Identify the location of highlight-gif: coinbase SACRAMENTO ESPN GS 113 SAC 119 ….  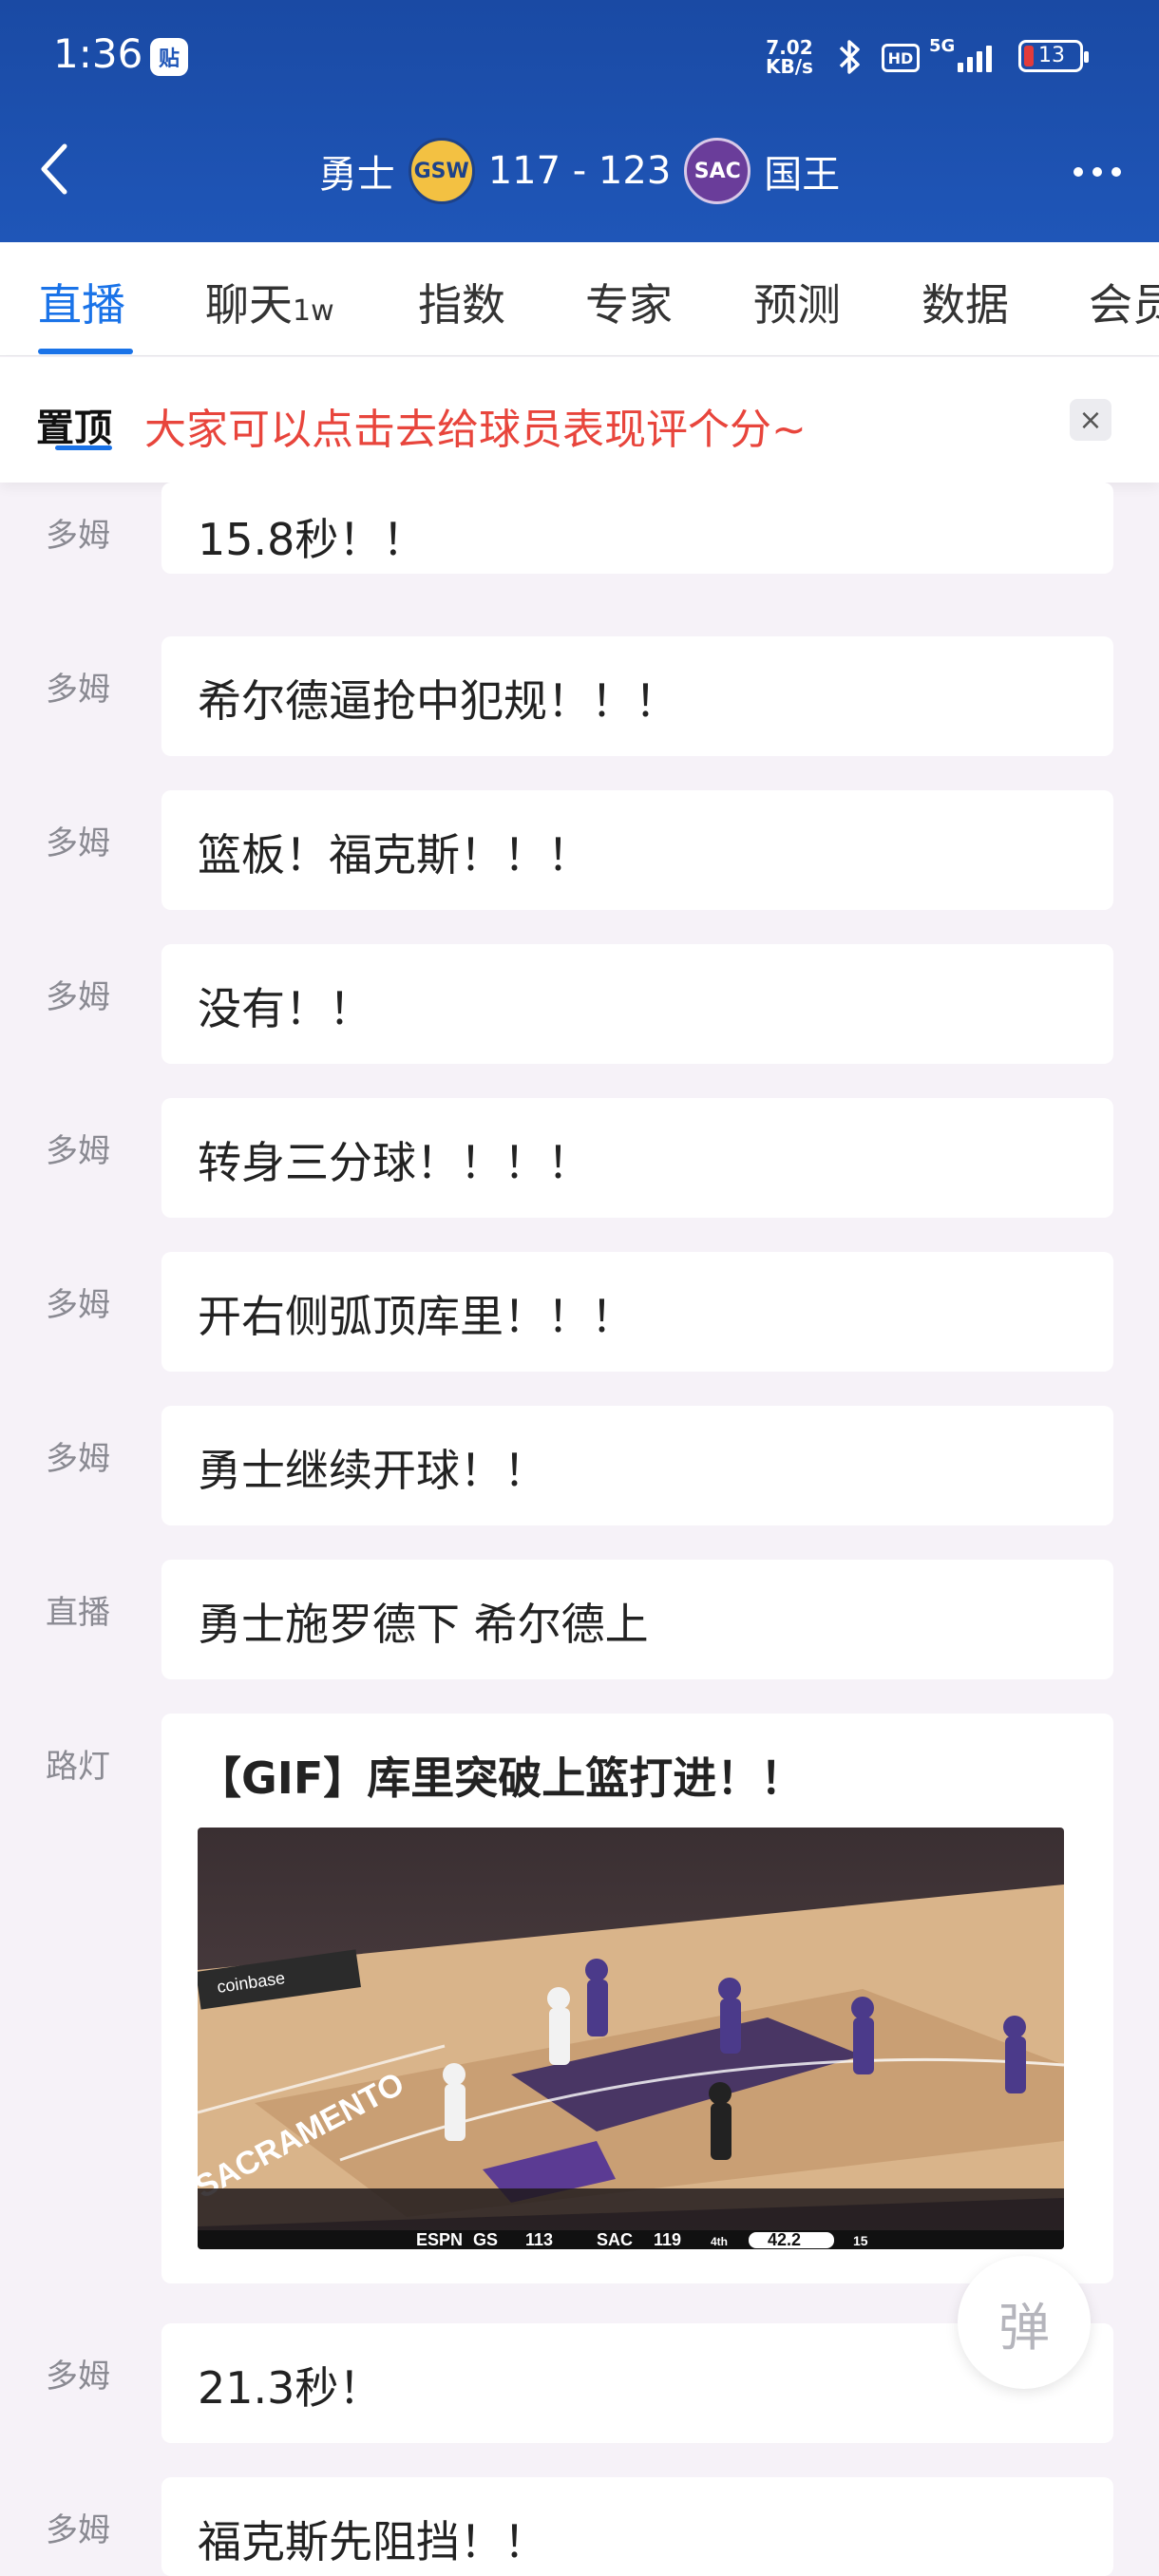
(631, 2039).